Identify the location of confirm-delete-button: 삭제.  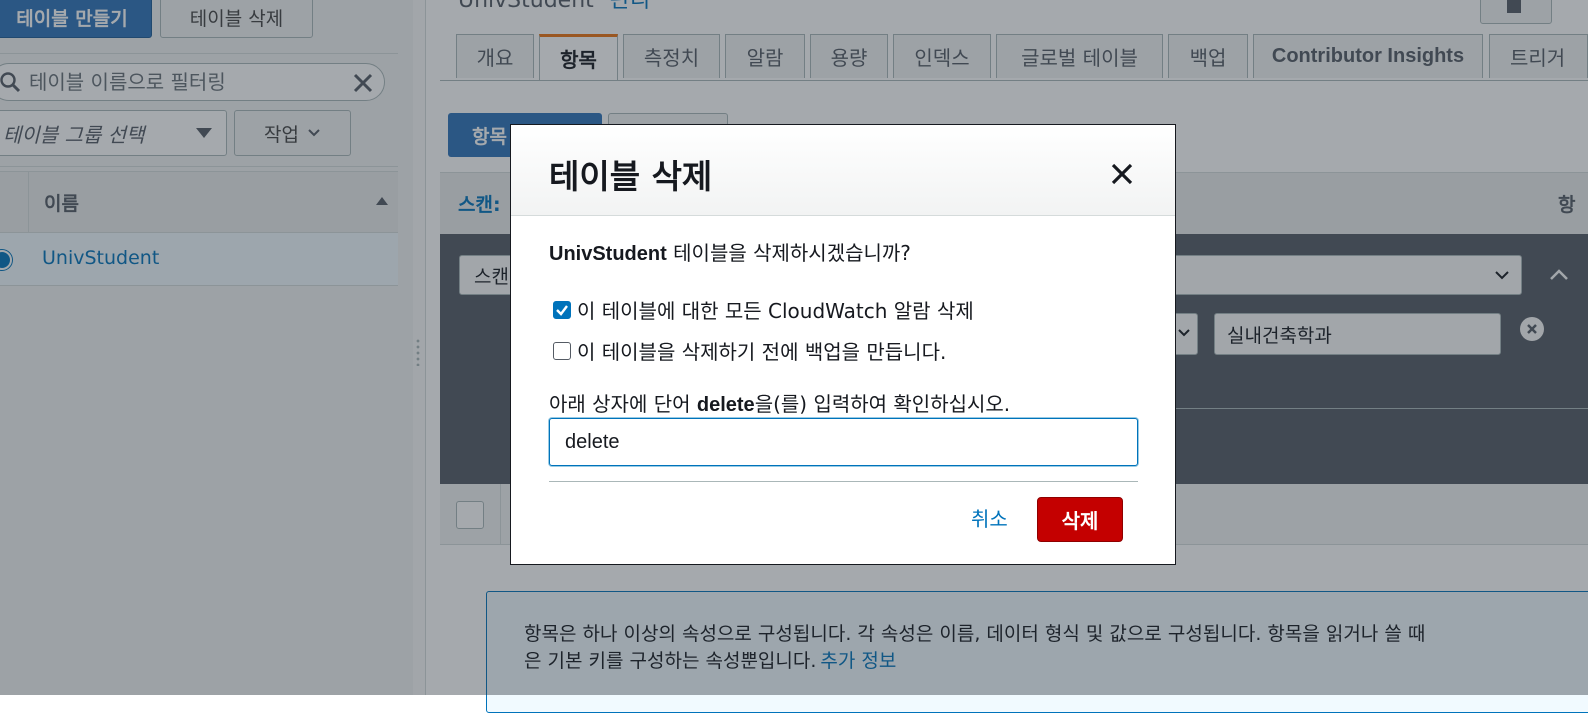
(1080, 519).